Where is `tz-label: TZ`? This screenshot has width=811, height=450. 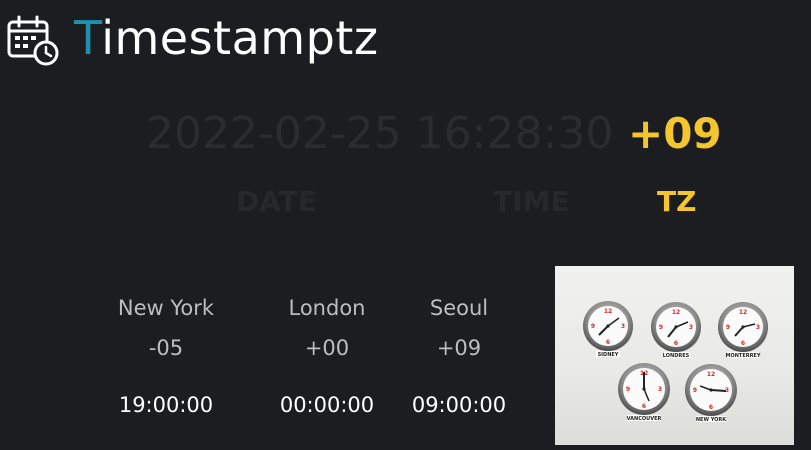
tz-label: TZ is located at coordinates (677, 201).